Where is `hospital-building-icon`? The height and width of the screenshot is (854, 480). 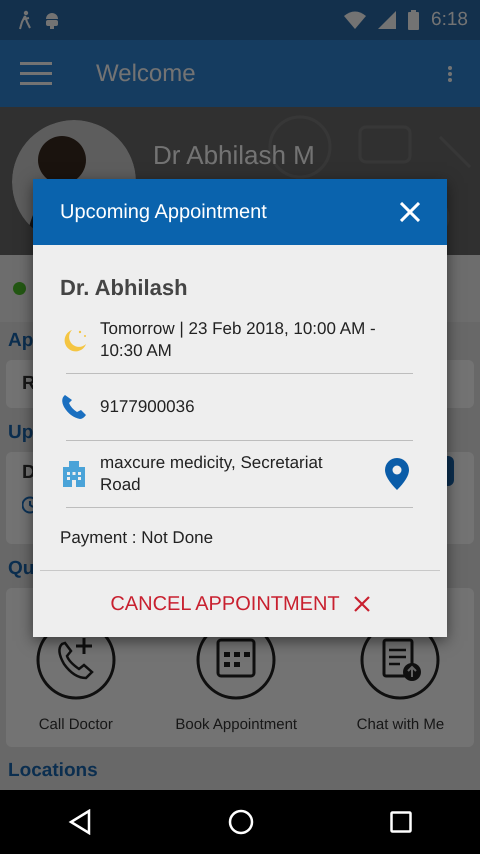
hospital-building-icon is located at coordinates (74, 474).